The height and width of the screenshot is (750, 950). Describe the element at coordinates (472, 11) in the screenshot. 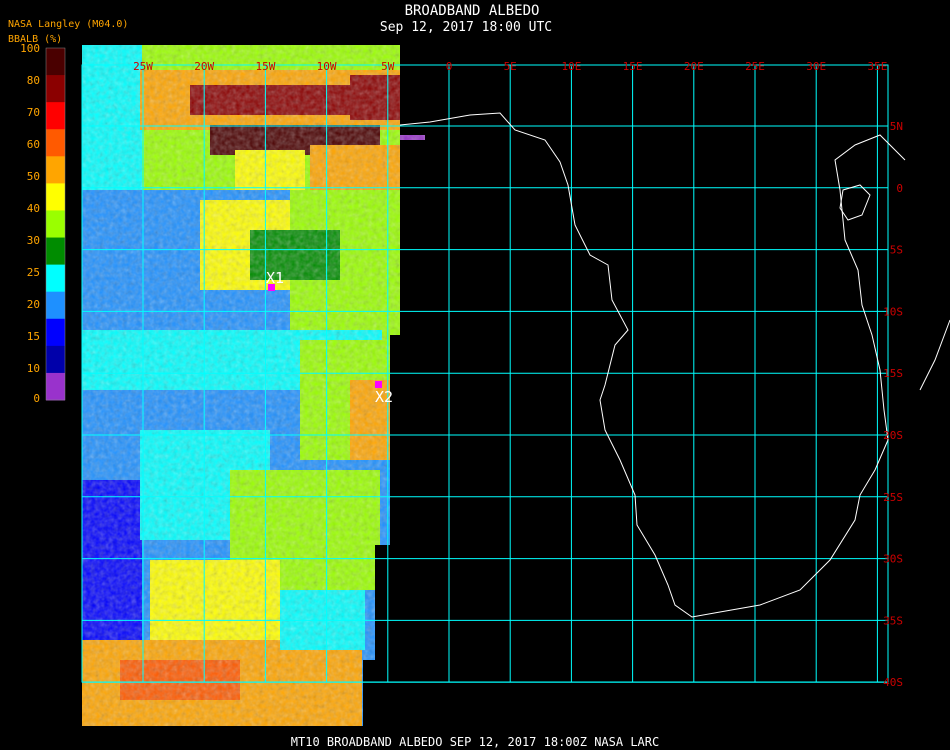

I see `map-title: BROADBAND ALBEDO` at that location.